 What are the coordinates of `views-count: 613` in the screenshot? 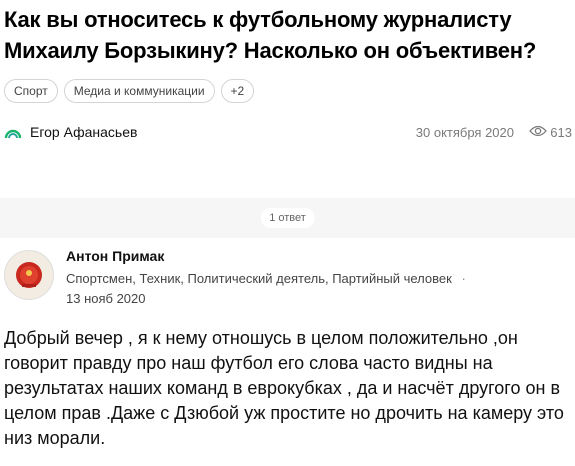 It's located at (561, 132).